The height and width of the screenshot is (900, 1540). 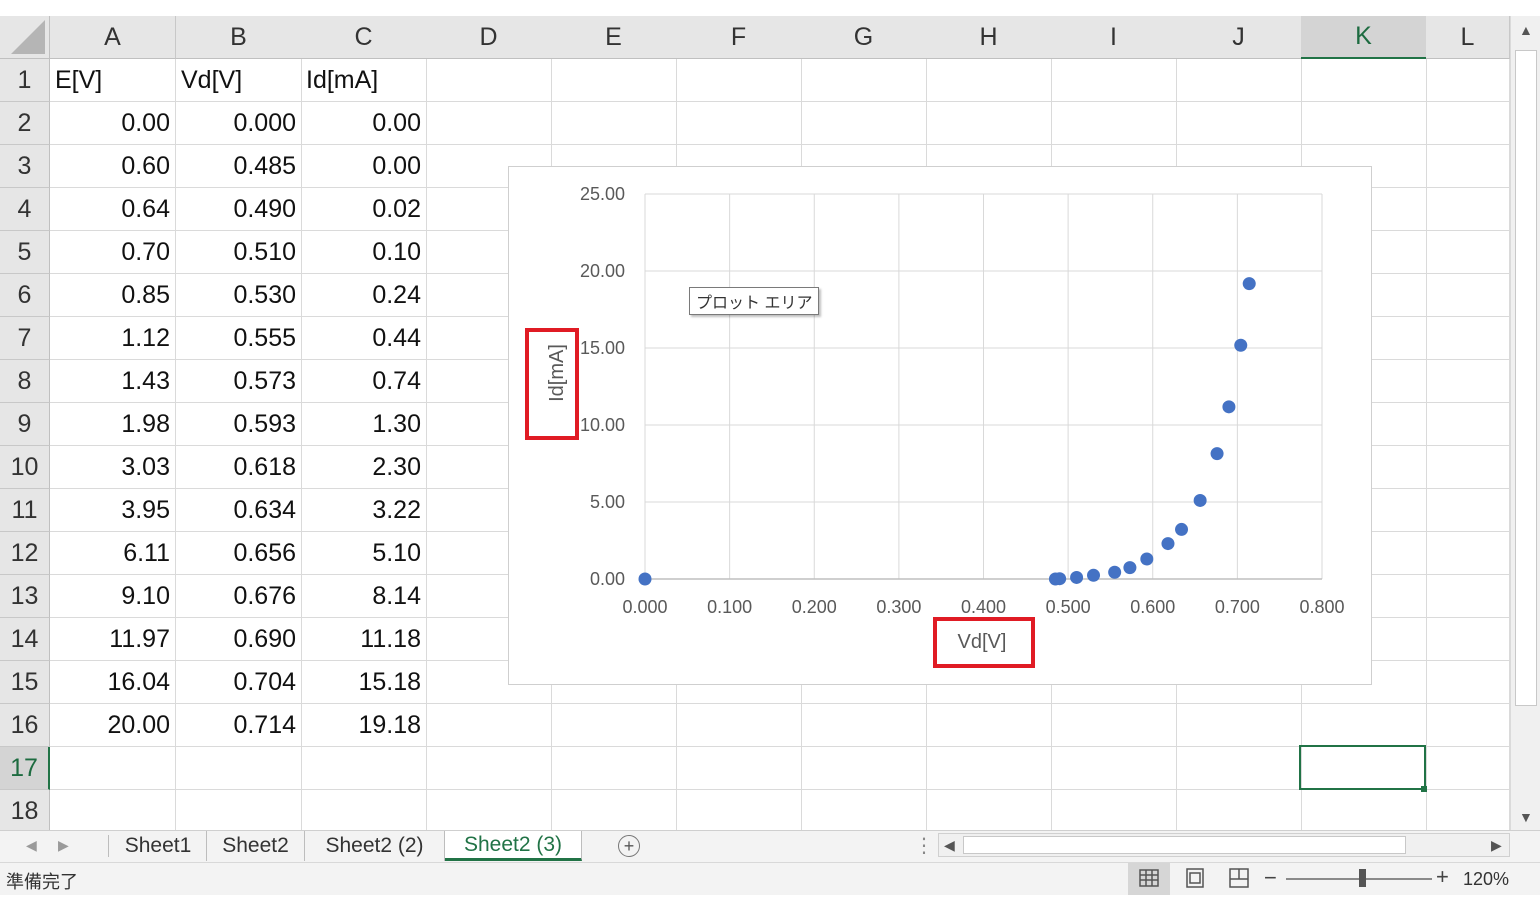 What do you see at coordinates (739, 725) in the screenshot?
I see `cell-F16` at bounding box center [739, 725].